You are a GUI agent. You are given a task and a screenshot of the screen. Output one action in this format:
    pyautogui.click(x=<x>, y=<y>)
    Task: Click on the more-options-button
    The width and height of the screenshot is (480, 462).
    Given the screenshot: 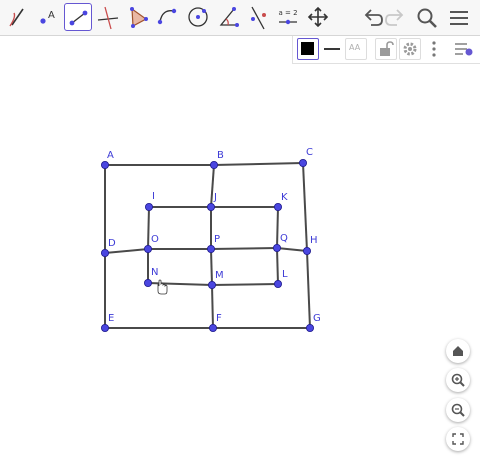 What is the action you would take?
    pyautogui.click(x=434, y=49)
    